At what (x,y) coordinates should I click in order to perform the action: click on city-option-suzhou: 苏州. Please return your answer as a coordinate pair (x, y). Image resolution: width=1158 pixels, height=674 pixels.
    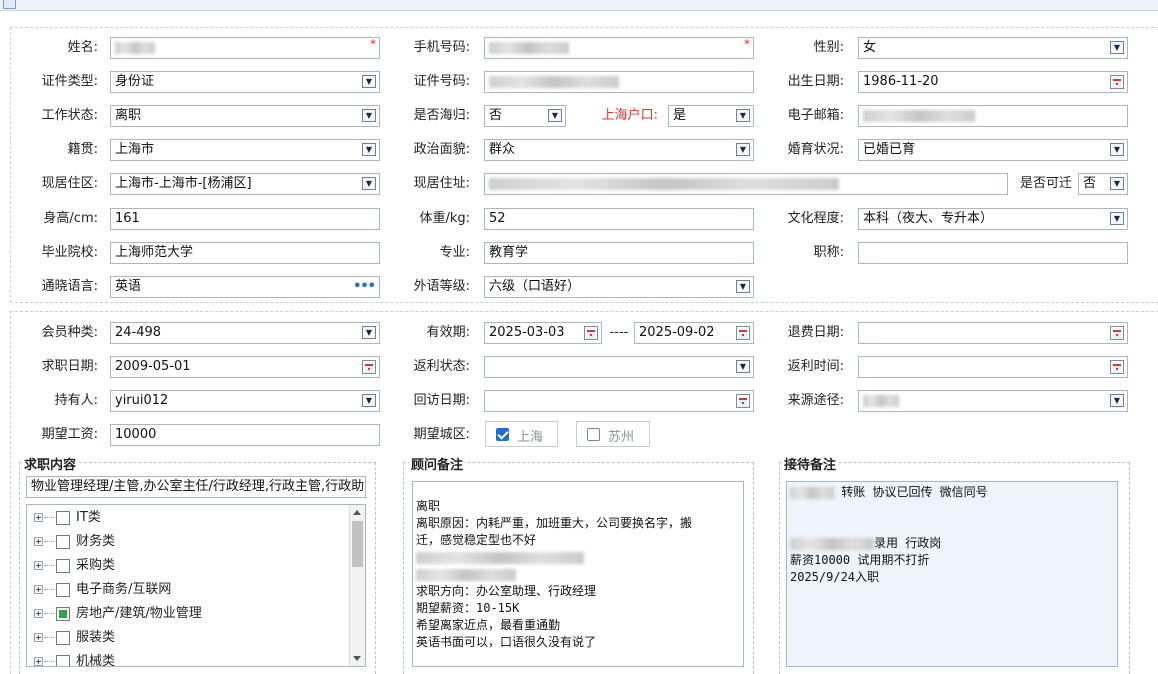
    Looking at the image, I should click on (613, 434).